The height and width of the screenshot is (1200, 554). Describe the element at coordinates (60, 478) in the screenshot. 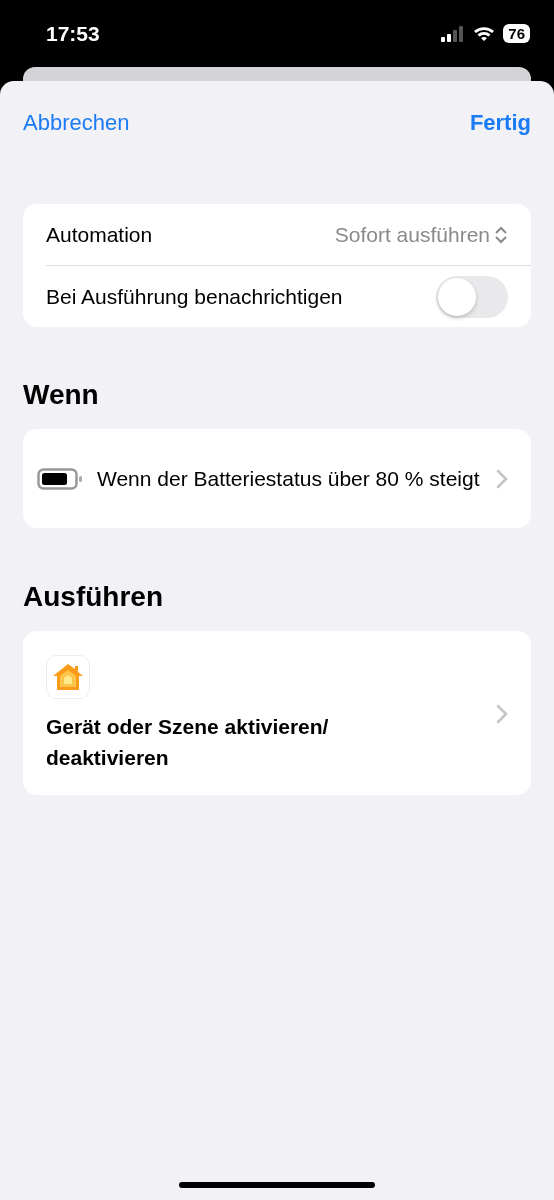

I see `battery-icon` at that location.